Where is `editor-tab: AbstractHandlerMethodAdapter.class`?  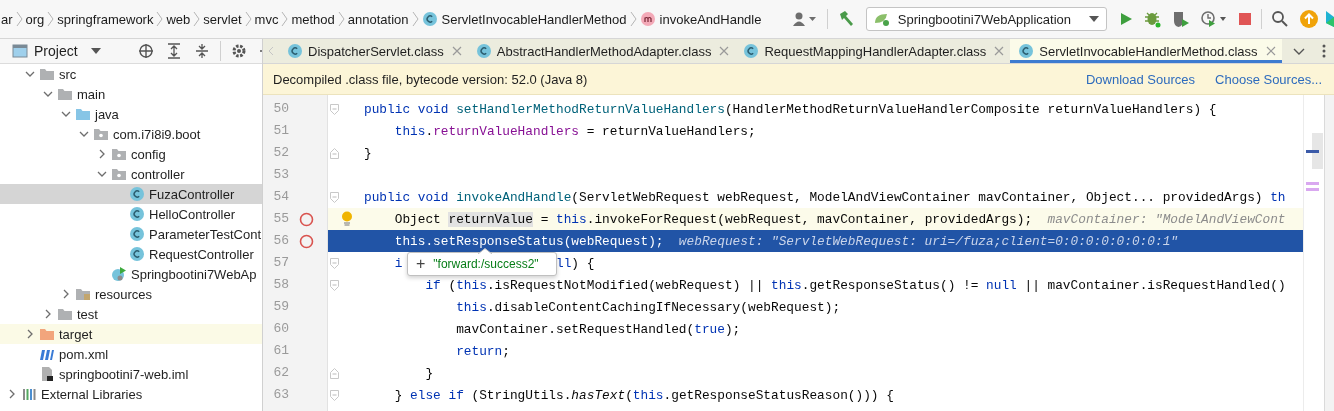 editor-tab: AbstractHandlerMethodAdapter.class is located at coordinates (601, 51).